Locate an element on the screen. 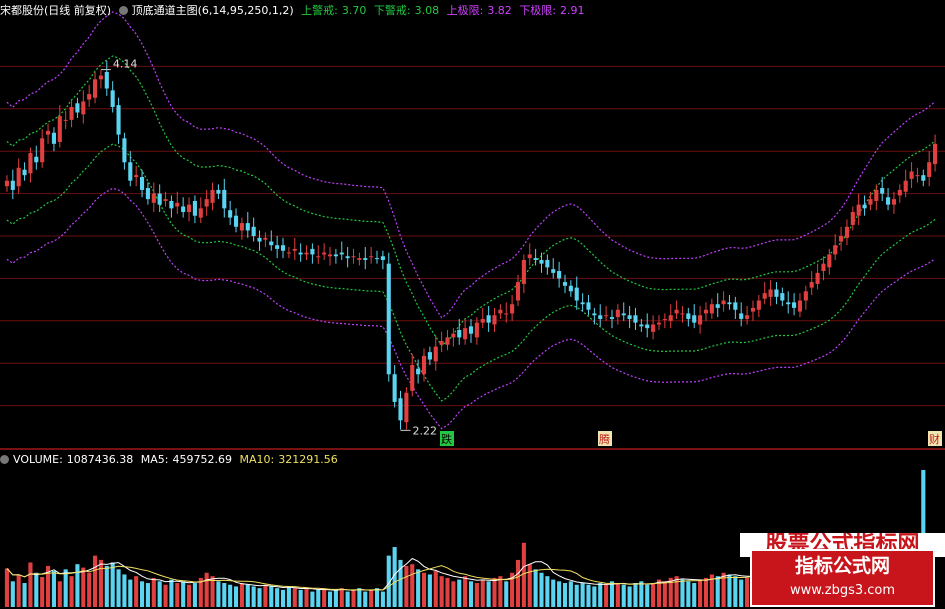 The height and width of the screenshot is (609, 945). watermark-url: www.zbgs3.com is located at coordinates (842, 590).